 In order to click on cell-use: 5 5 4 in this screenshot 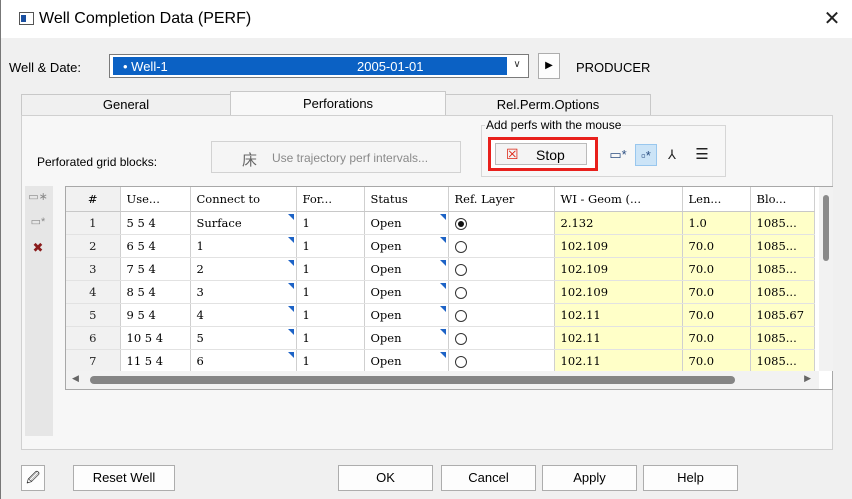, I will do `click(155, 223)`.